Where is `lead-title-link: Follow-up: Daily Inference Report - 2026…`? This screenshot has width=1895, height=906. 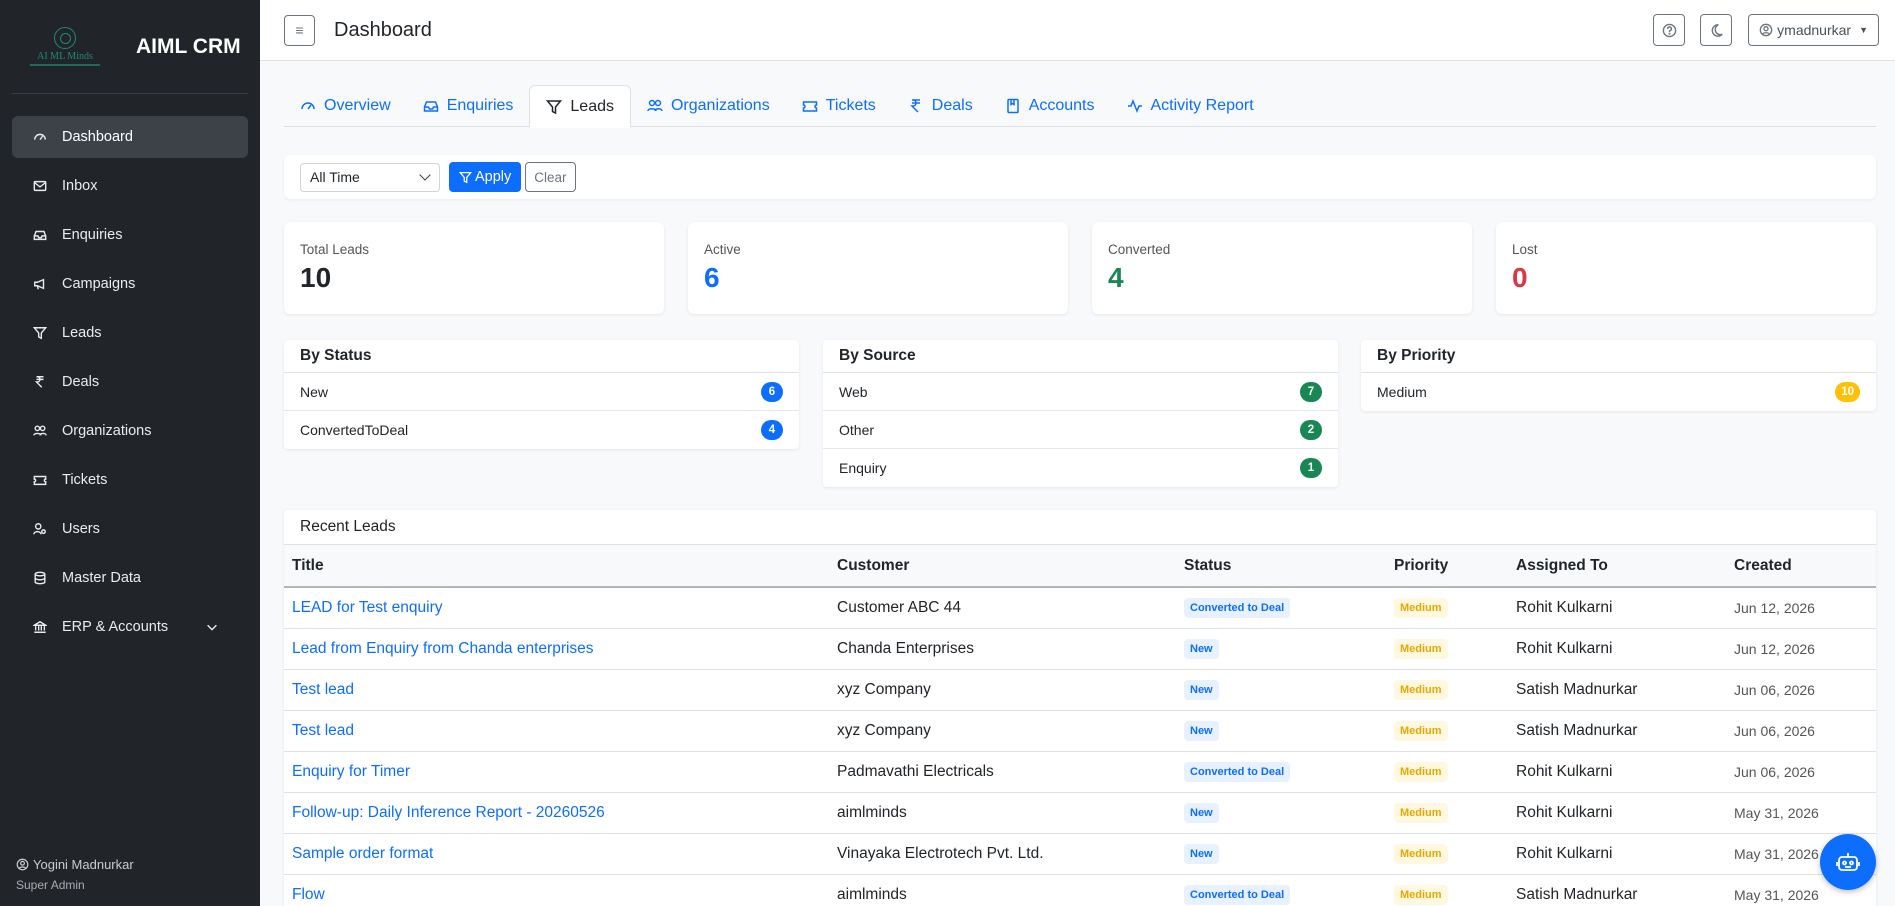 lead-title-link: Follow-up: Daily Inference Report - 2026… is located at coordinates (448, 812).